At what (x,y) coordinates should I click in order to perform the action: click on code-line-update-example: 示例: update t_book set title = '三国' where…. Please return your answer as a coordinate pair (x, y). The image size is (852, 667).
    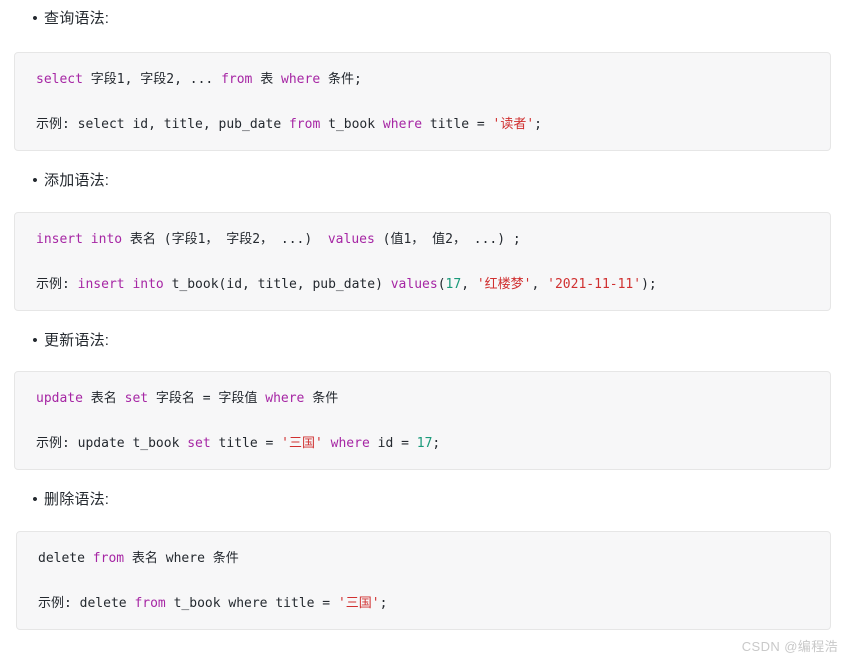
    Looking at the image, I should click on (422, 431).